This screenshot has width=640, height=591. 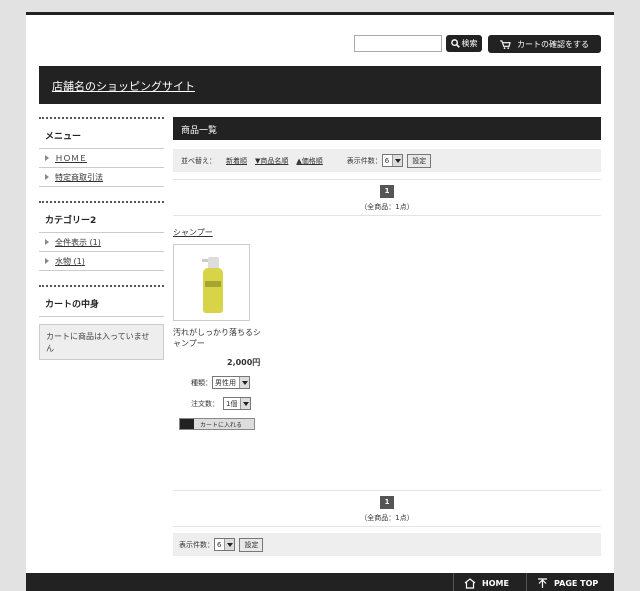 What do you see at coordinates (309, 161) in the screenshot?
I see `sort-price-link: ▲価格順` at bounding box center [309, 161].